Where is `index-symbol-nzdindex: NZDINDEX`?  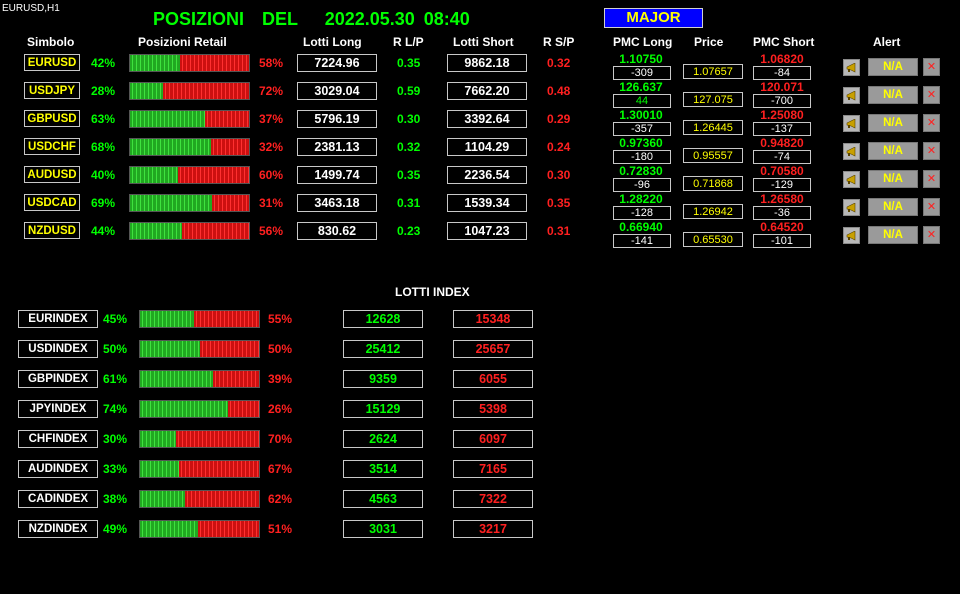
index-symbol-nzdindex: NZDINDEX is located at coordinates (58, 529).